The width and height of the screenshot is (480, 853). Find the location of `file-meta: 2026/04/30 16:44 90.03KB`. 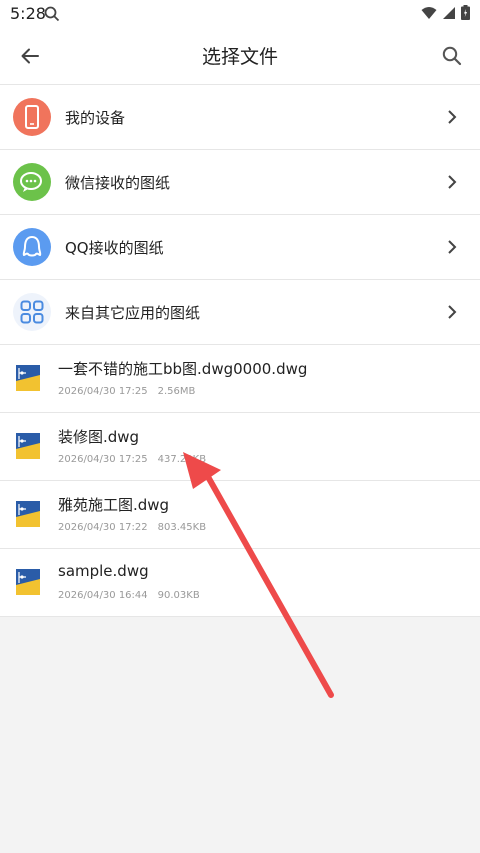

file-meta: 2026/04/30 16:44 90.03KB is located at coordinates (129, 595).